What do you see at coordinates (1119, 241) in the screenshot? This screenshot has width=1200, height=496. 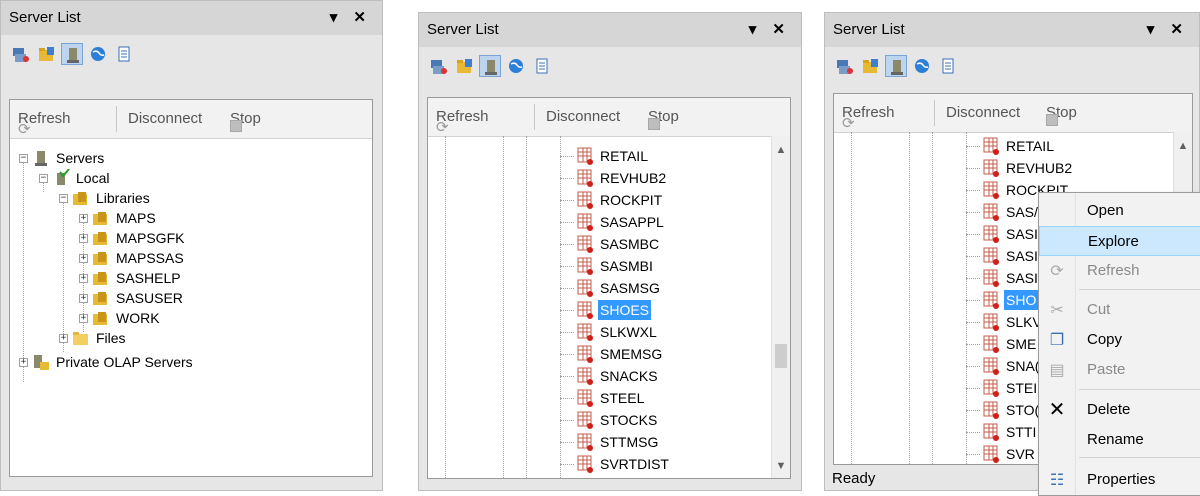 I see `menu-item-explore: Explore` at bounding box center [1119, 241].